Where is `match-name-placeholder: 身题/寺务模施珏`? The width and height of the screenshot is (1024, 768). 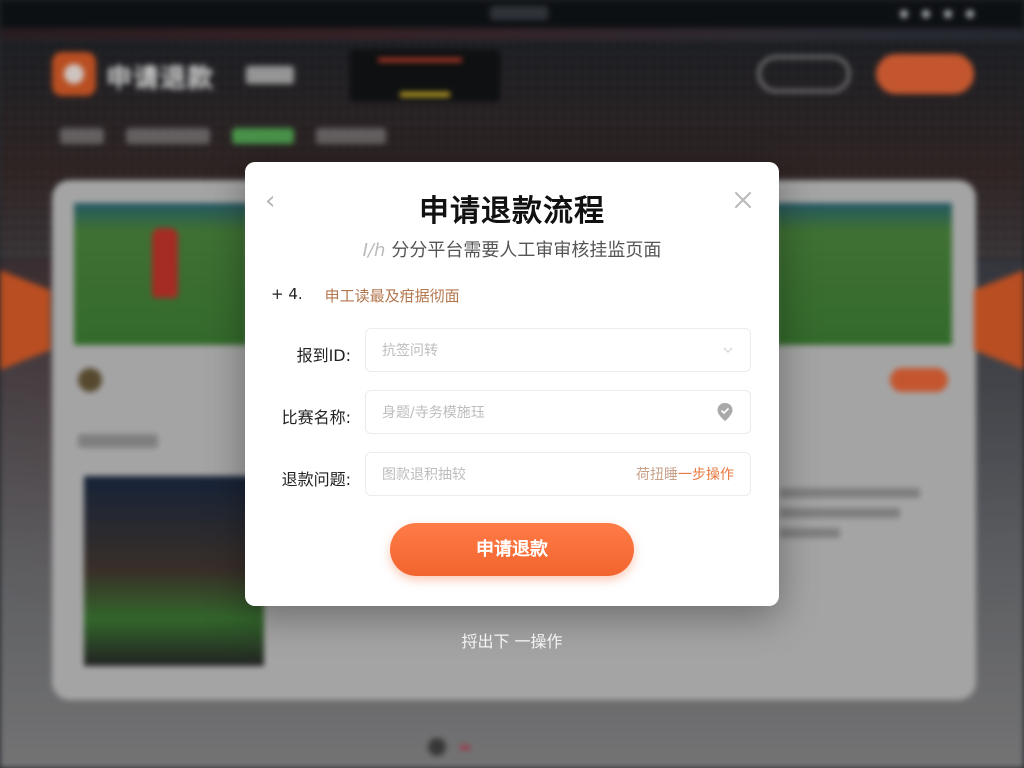 match-name-placeholder: 身题/寺务模施珏 is located at coordinates (433, 413).